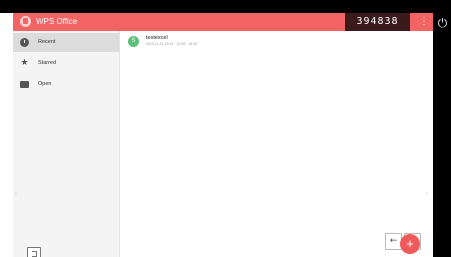 This screenshot has width=451, height=257. What do you see at coordinates (442, 23) in the screenshot?
I see `power-icon: ⏻` at bounding box center [442, 23].